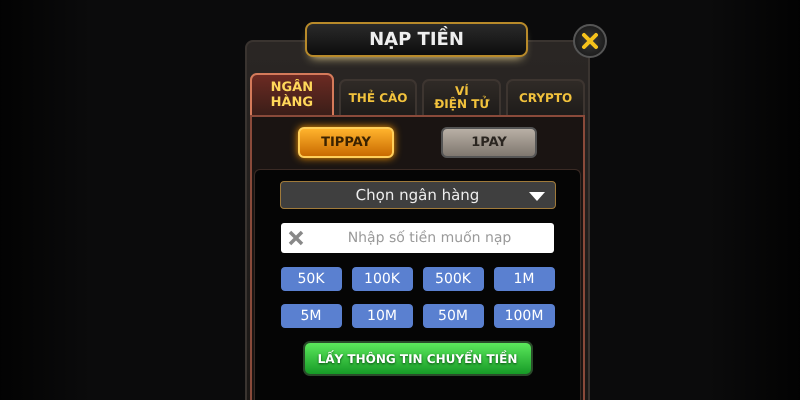 This screenshot has width=800, height=400. I want to click on provider-button: TIPPAY, so click(346, 142).